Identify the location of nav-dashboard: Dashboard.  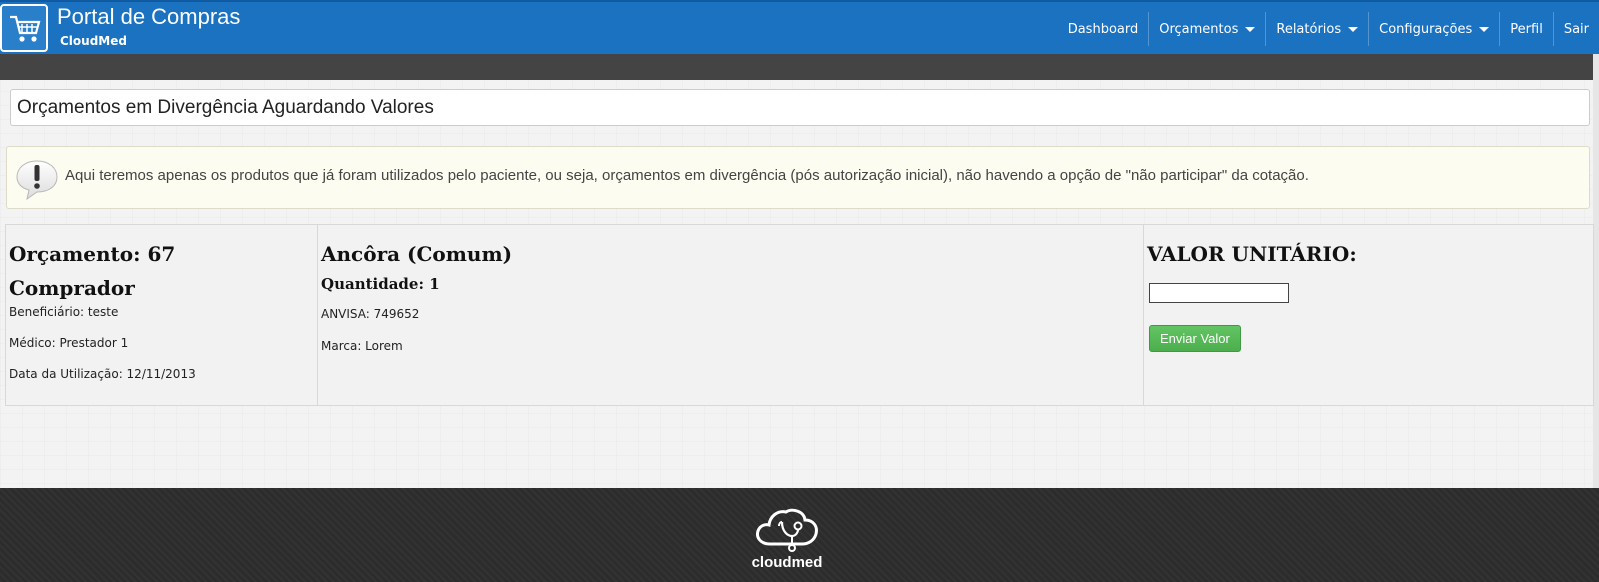
(1103, 29).